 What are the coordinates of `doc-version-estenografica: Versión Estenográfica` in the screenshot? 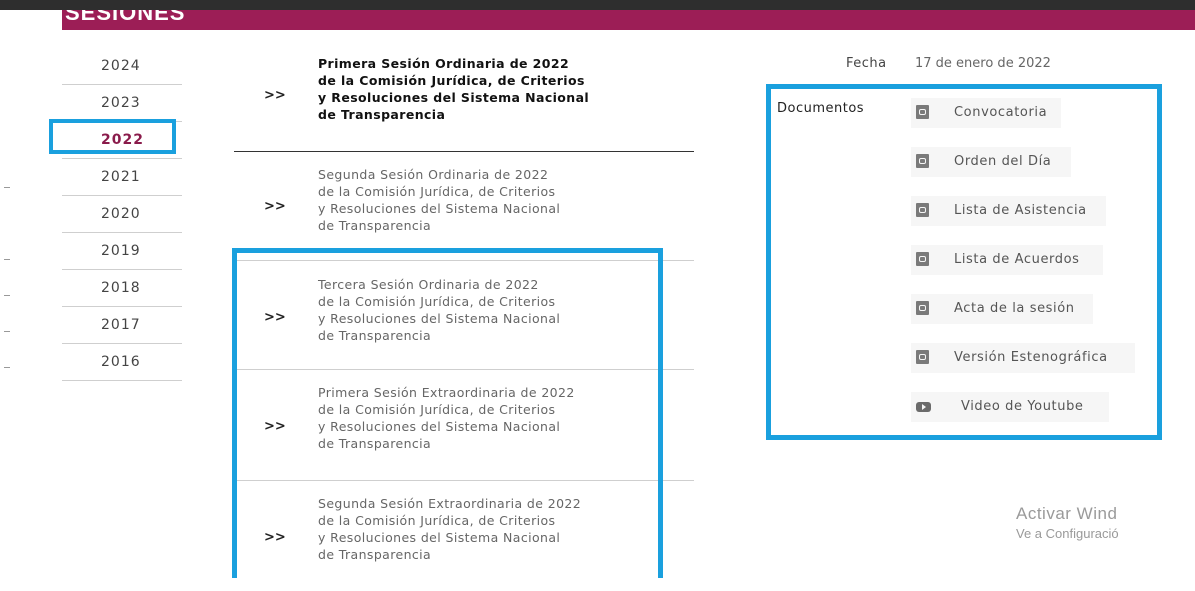 It's located at (1023, 358).